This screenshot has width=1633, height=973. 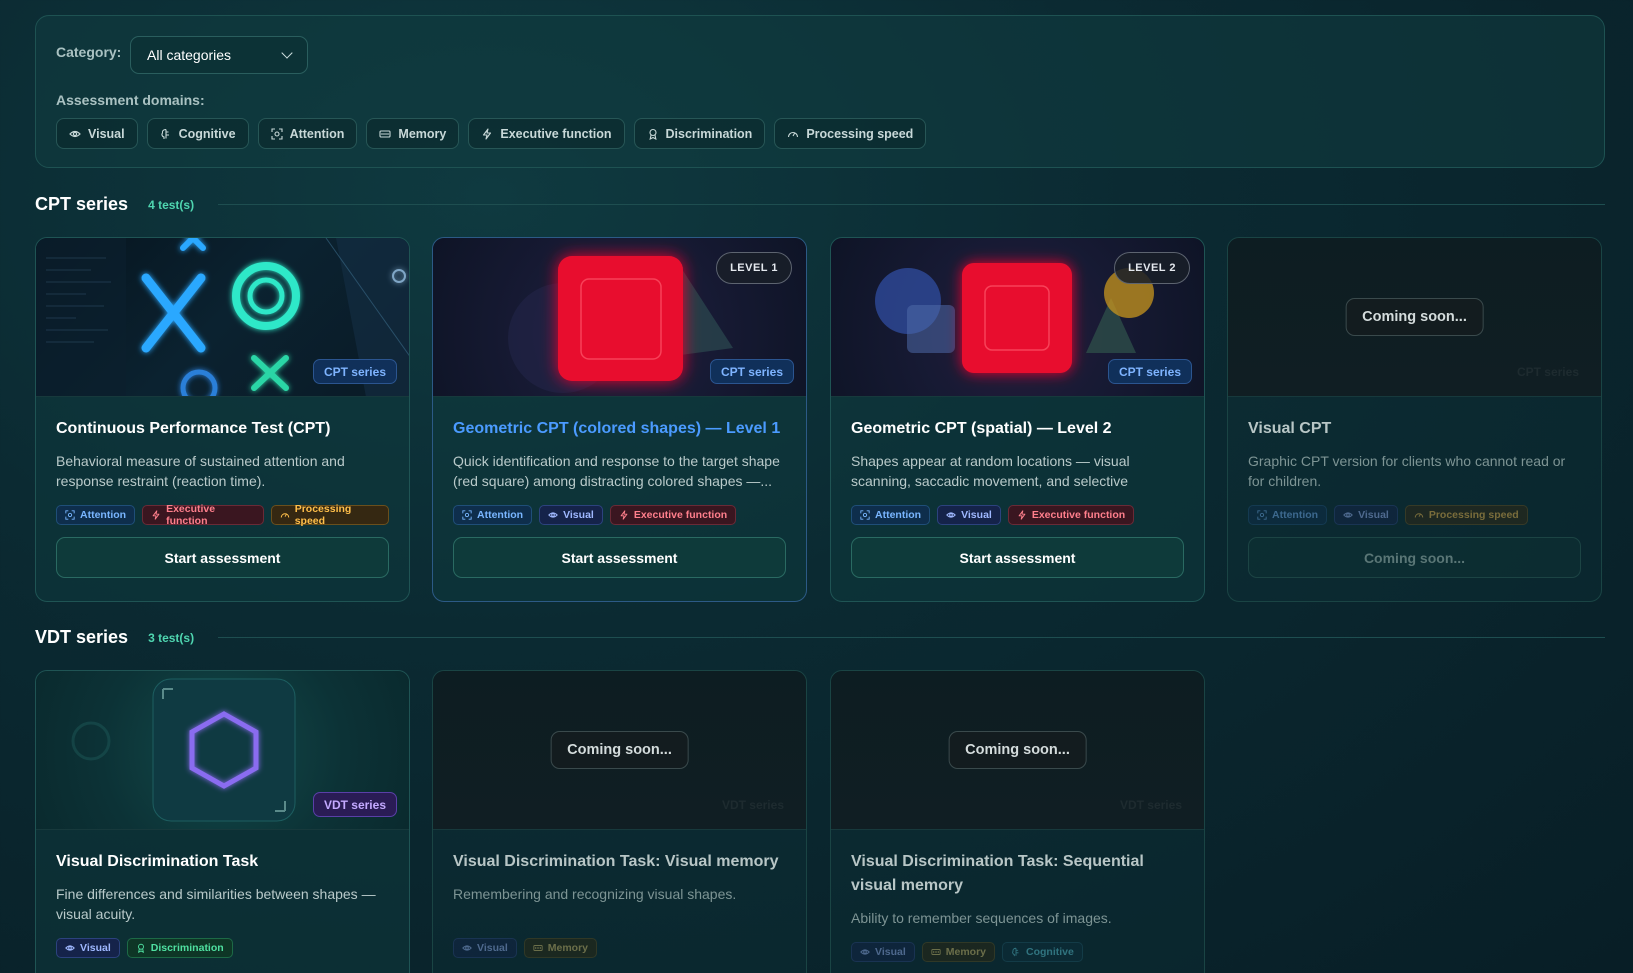 I want to click on section-header-vdt: VDT series 3 test(s), so click(x=820, y=637).